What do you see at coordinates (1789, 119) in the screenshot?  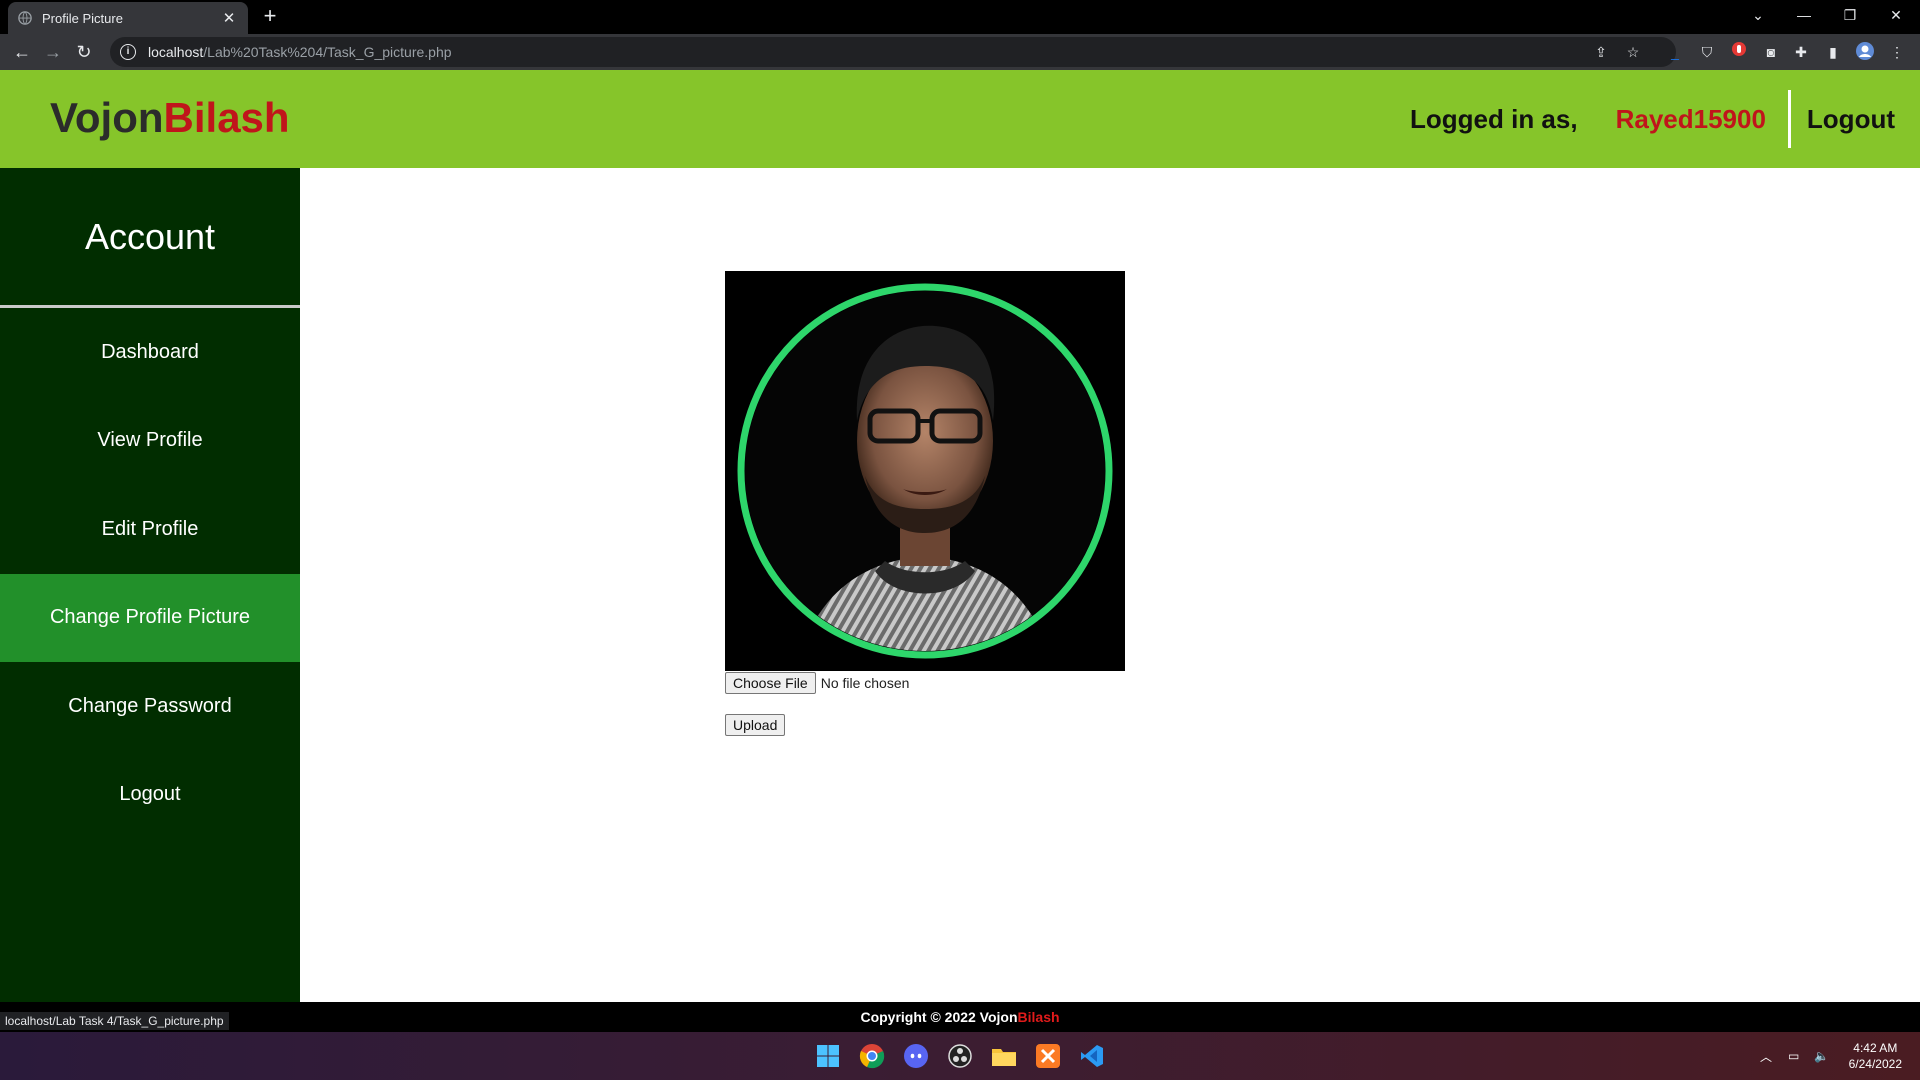 I see `header-divider` at bounding box center [1789, 119].